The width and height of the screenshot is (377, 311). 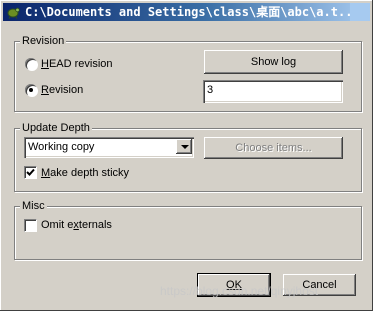 I want to click on revision-radio, so click(x=31, y=90).